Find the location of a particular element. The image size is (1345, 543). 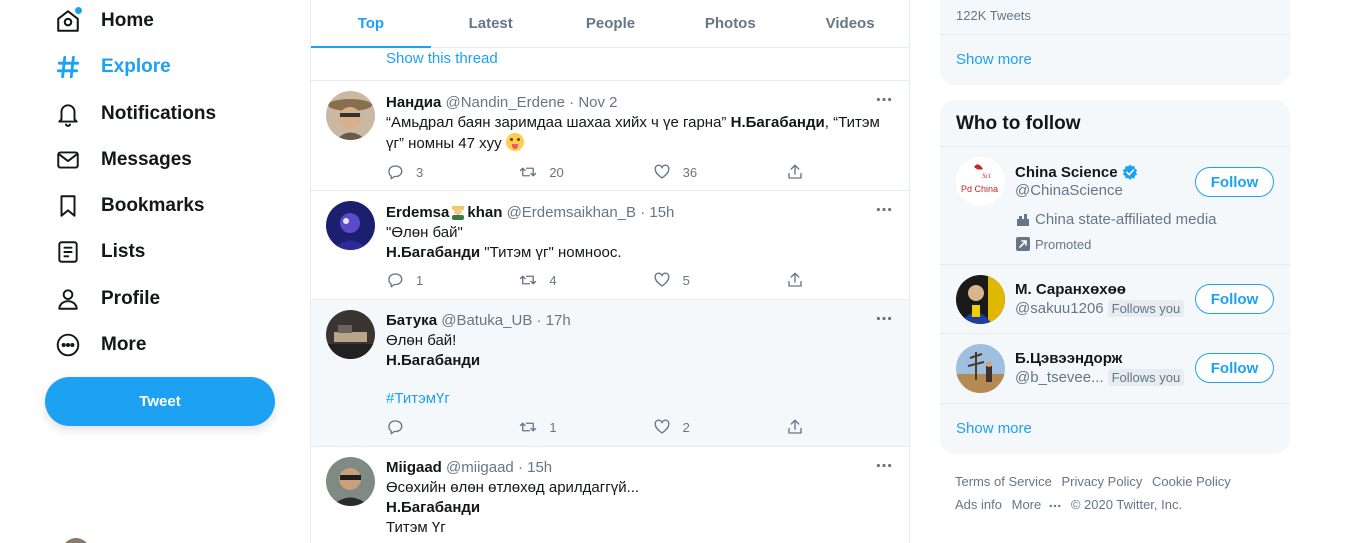

avatar: Sci Pd China is located at coordinates (980, 181).